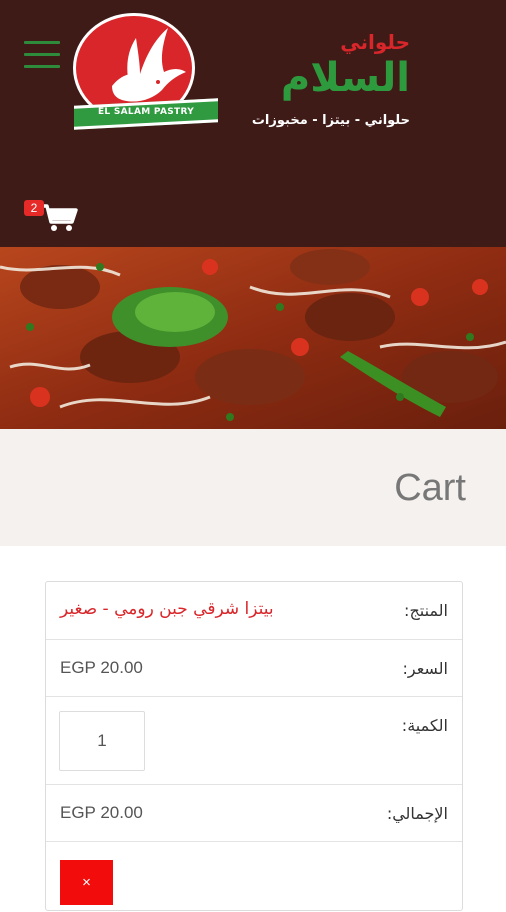  Describe the element at coordinates (417, 813) in the screenshot. I see `total-label: الإجمالي:` at that location.